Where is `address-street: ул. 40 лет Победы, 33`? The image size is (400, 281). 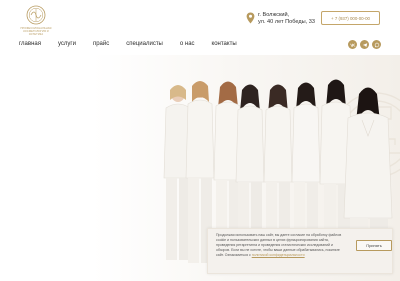
address-street: ул. 40 лет Победы, 33 is located at coordinates (287, 21).